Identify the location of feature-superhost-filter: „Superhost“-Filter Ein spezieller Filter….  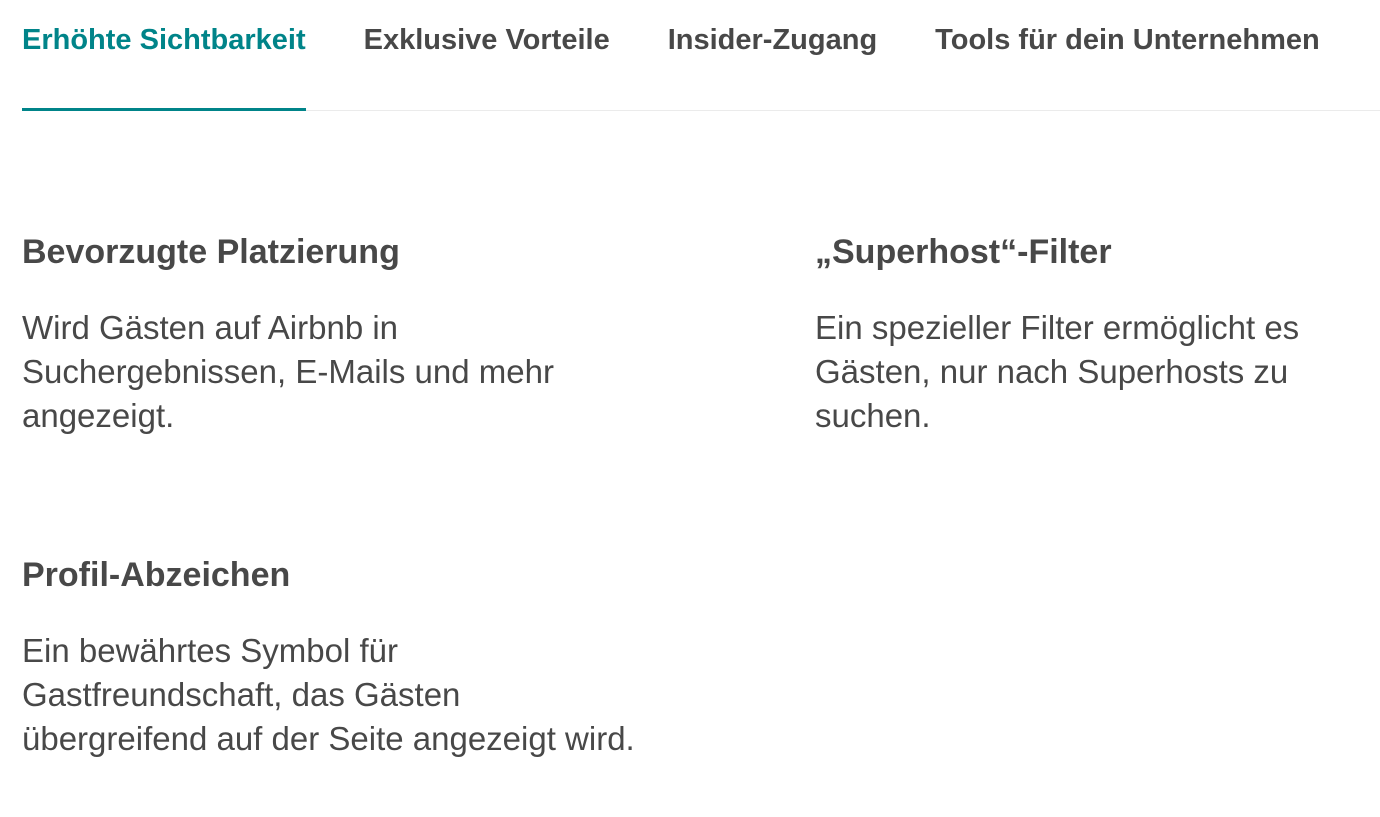
(1095, 335).